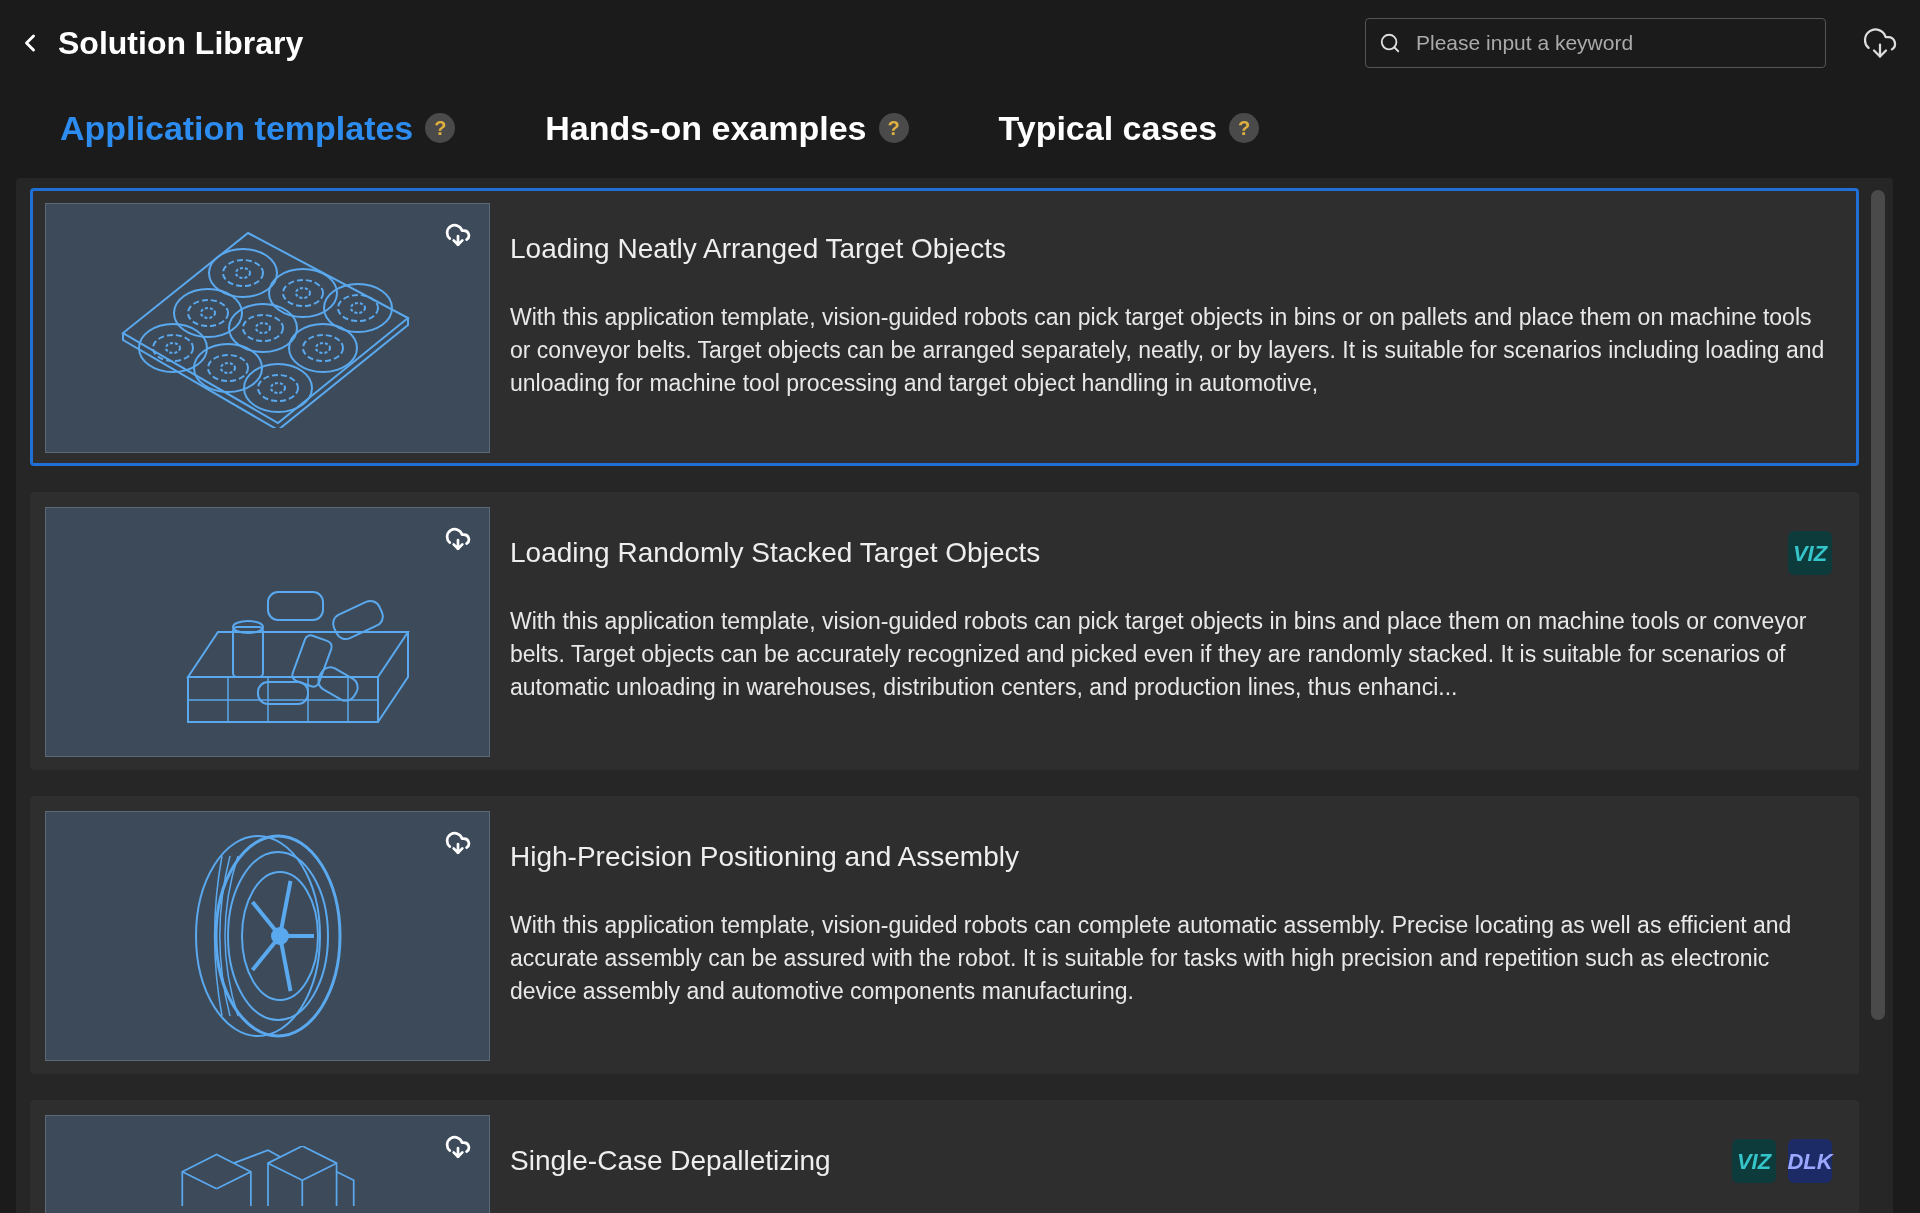 The height and width of the screenshot is (1213, 1920). Describe the element at coordinates (1595, 43) in the screenshot. I see `search-field: Please input a keyword` at that location.